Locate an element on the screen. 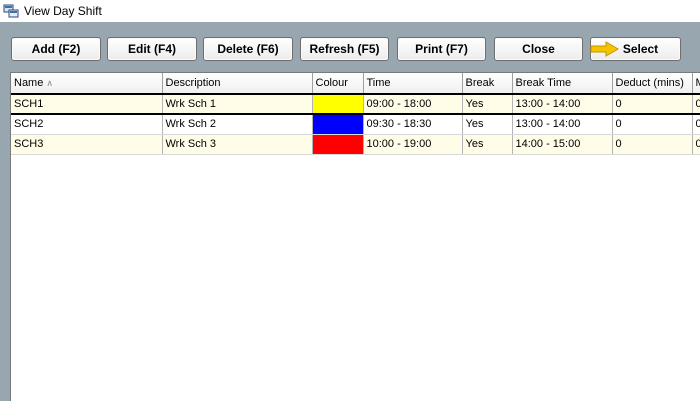  column-header-time: Time is located at coordinates (413, 84).